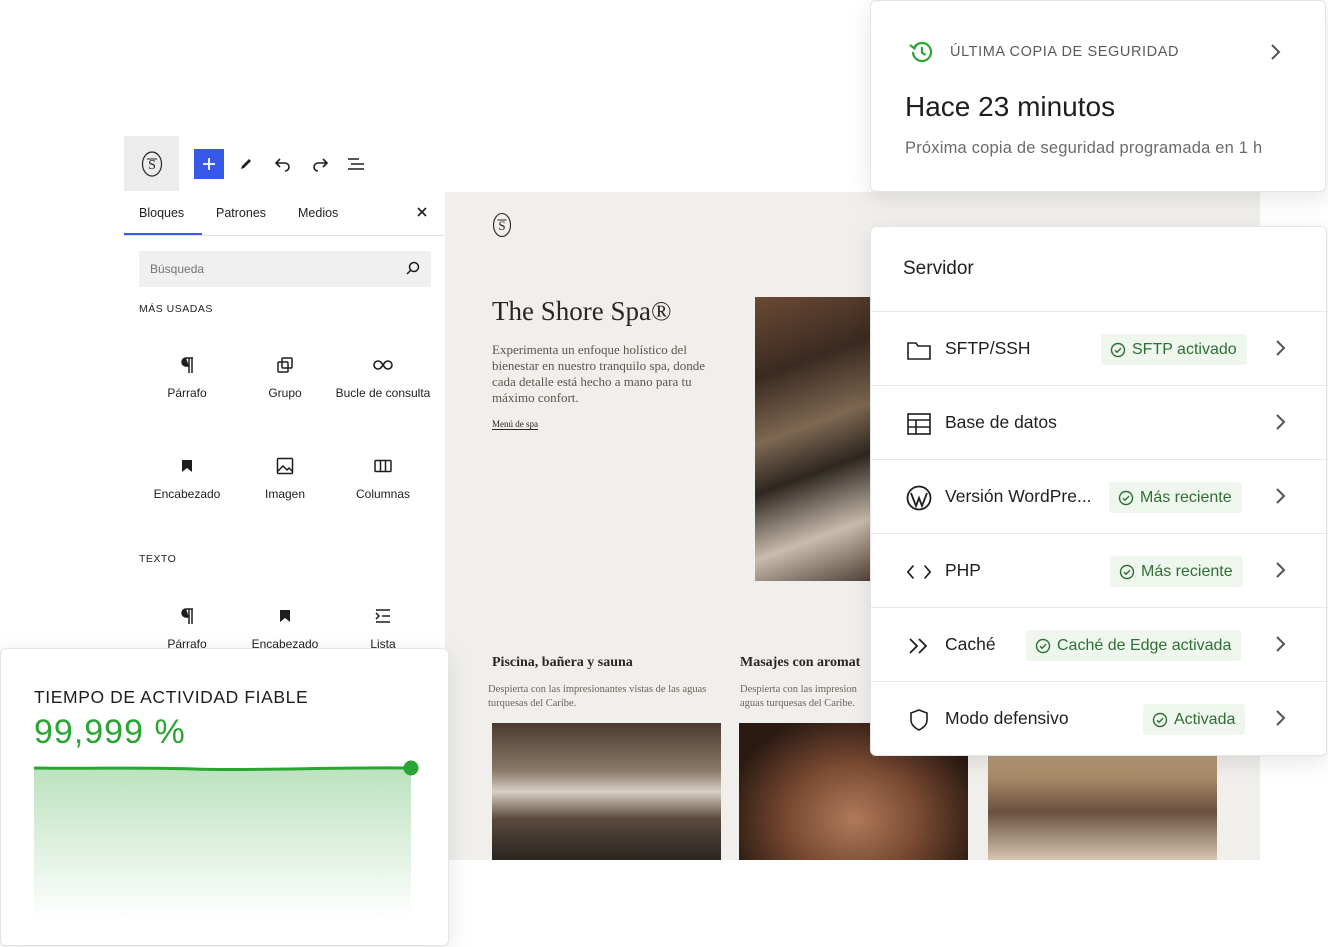 This screenshot has height=947, width=1328. I want to click on tab-bloques: Bloques, so click(161, 213).